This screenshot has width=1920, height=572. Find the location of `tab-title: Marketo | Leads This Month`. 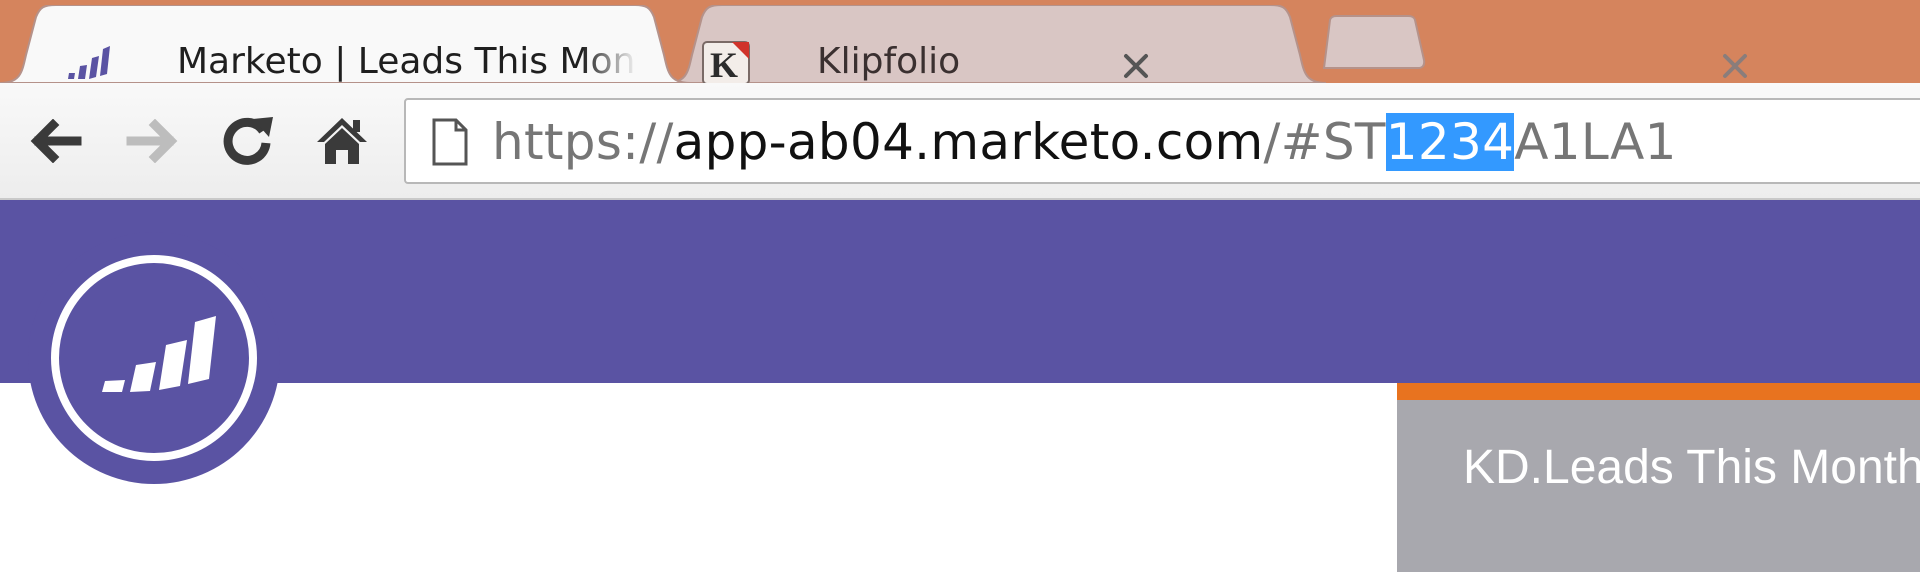

tab-title: Marketo | Leads This Month is located at coordinates (407, 61).